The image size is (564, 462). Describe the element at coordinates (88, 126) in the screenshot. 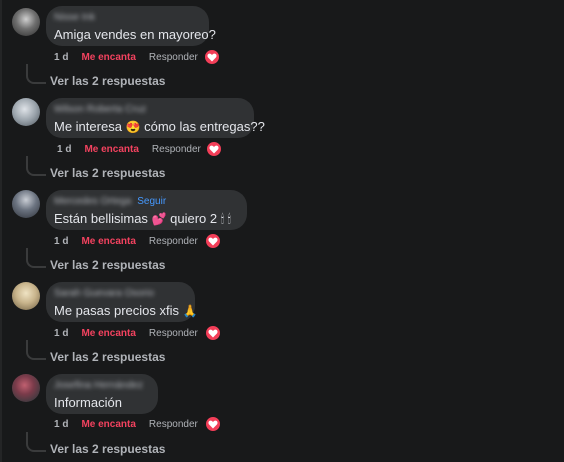

I see `comment-text-part: Me interesa` at that location.